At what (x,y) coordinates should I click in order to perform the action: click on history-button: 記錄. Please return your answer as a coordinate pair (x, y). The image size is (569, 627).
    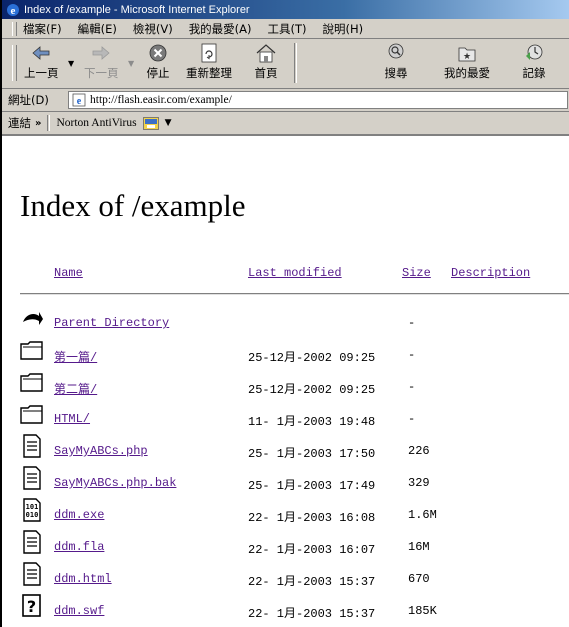
    Looking at the image, I should click on (534, 61).